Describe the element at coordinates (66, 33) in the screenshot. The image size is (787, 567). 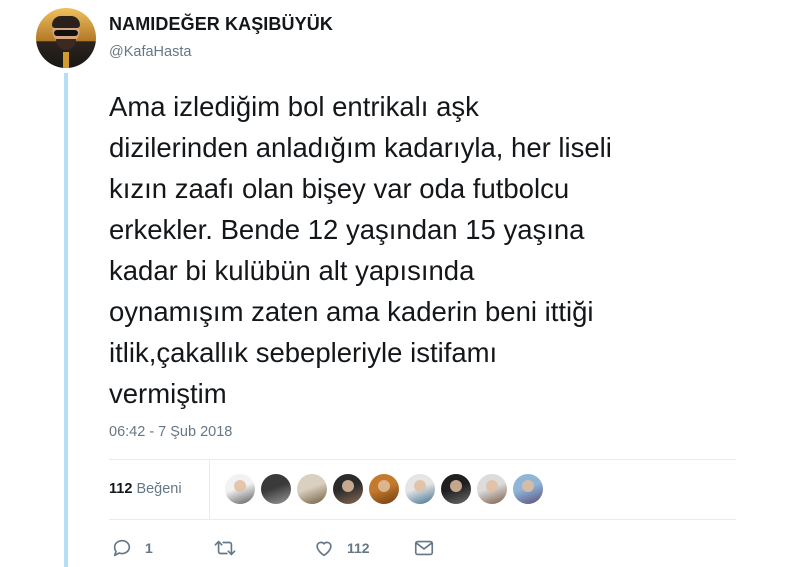
I see `avatar-sunglasses` at that location.